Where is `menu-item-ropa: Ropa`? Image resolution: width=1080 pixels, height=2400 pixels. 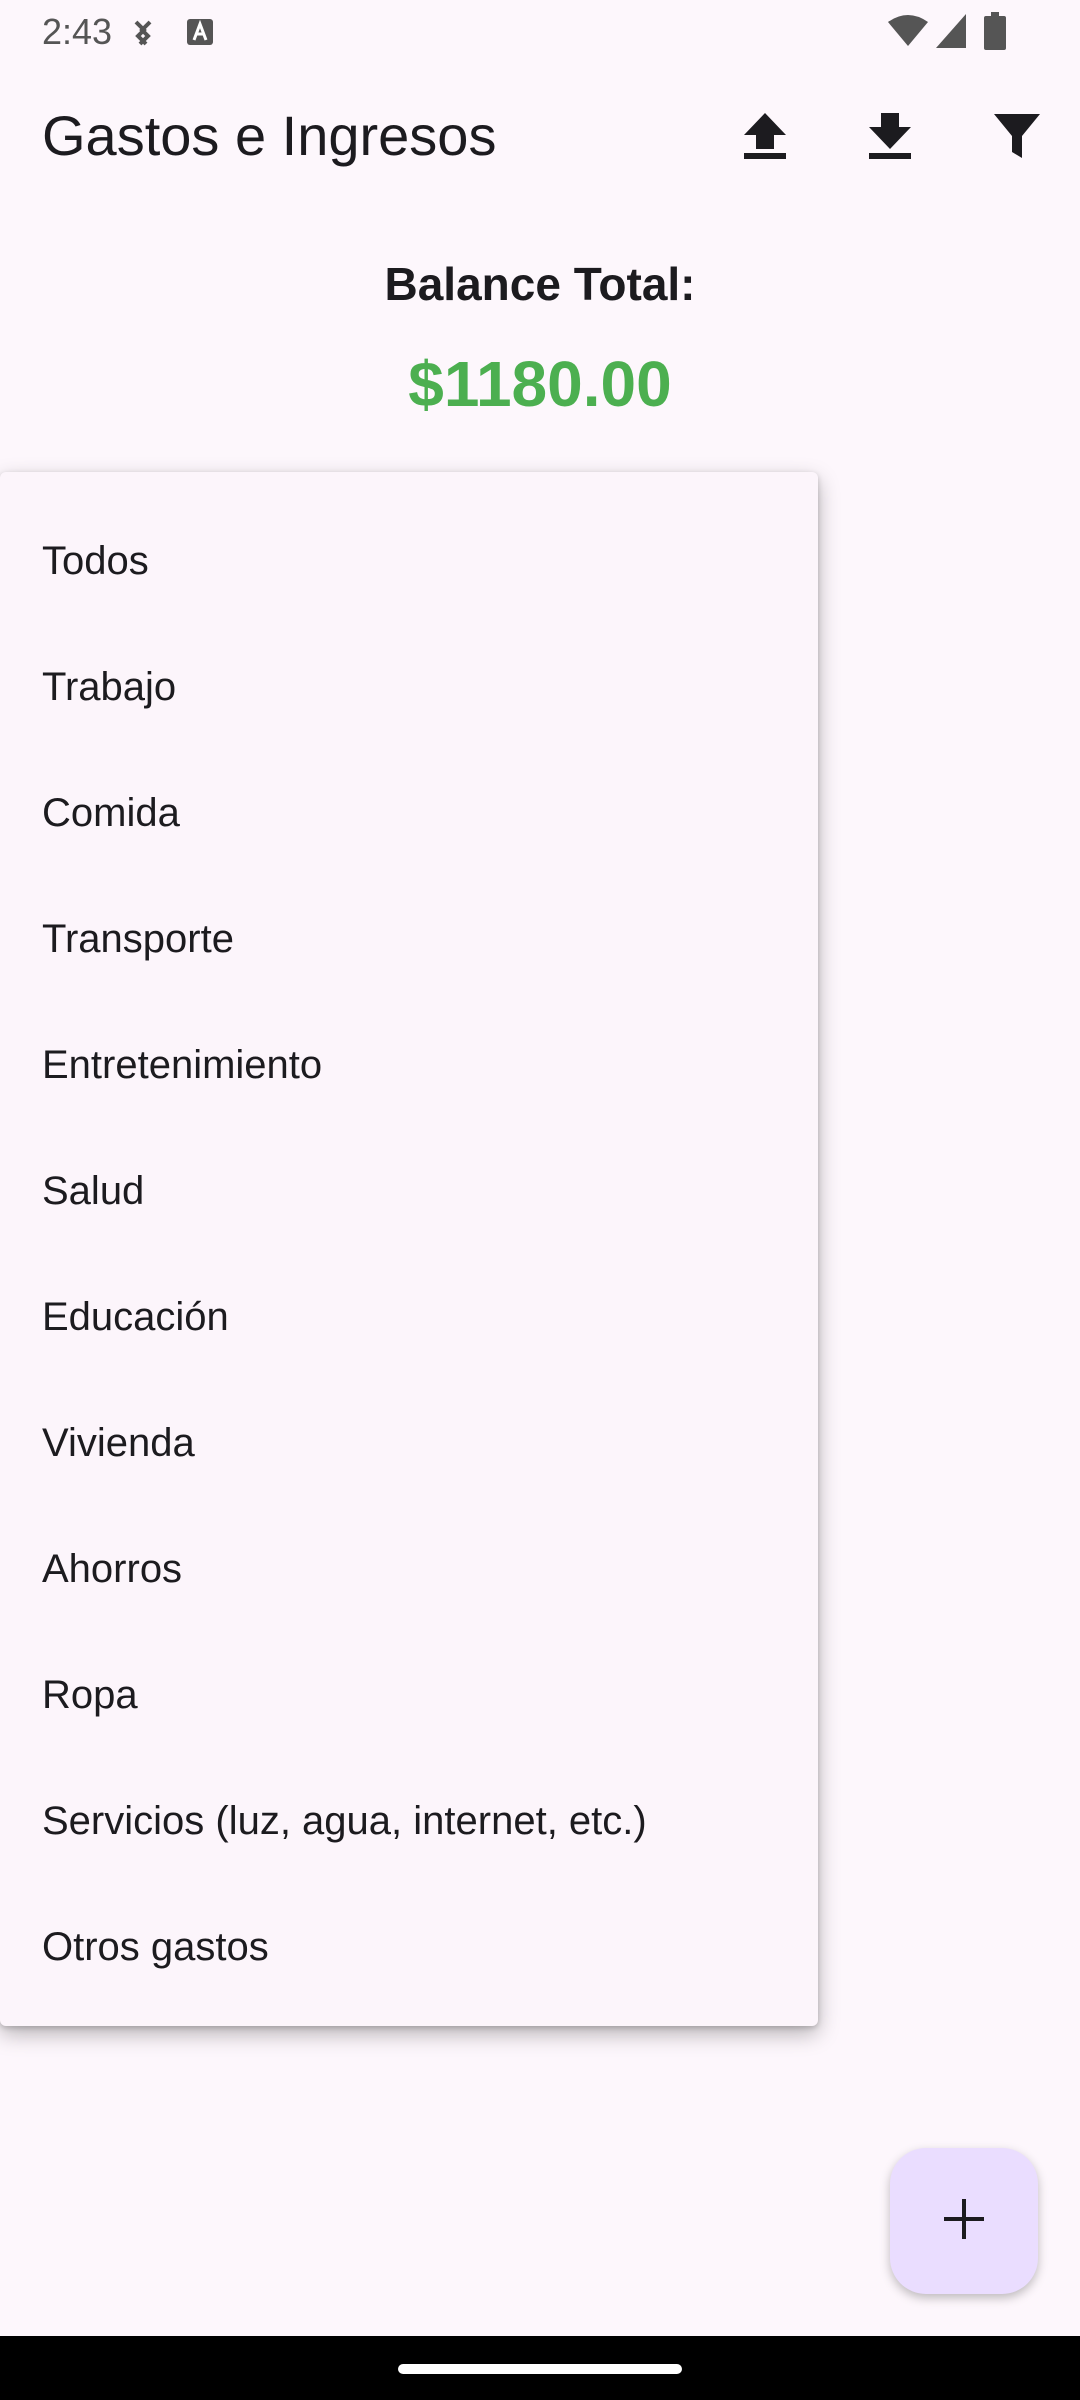 menu-item-ropa: Ropa is located at coordinates (409, 1695).